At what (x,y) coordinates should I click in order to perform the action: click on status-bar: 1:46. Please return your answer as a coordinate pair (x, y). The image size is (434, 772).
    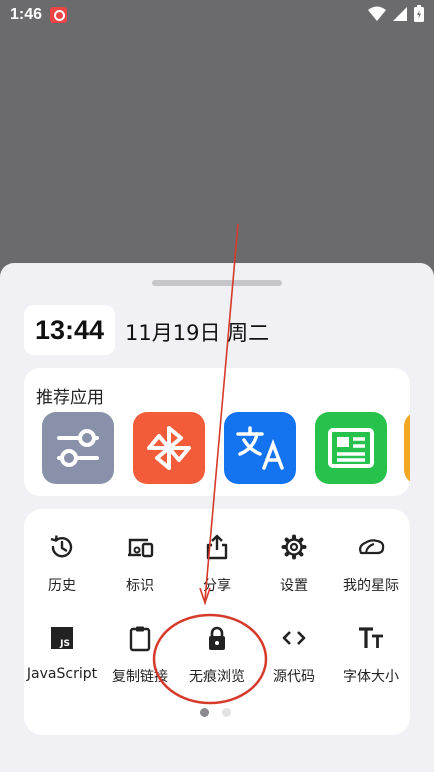
    Looking at the image, I should click on (217, 15).